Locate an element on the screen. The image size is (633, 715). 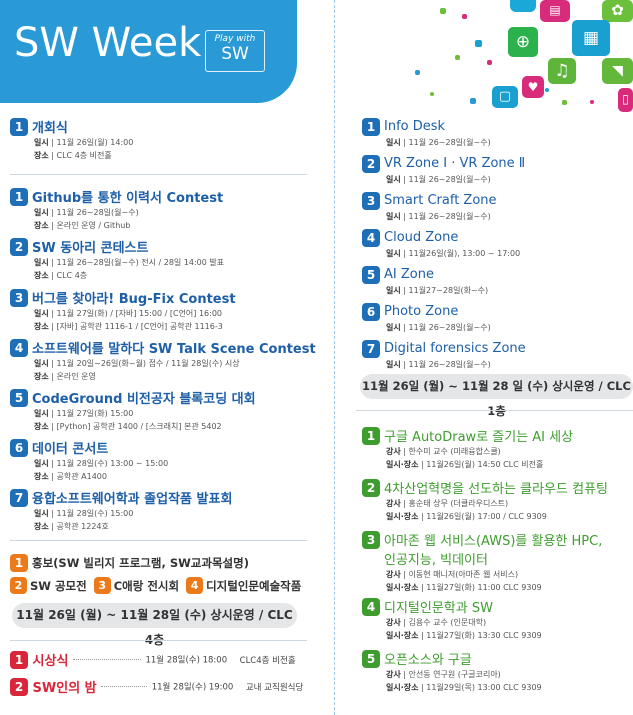
item-detail: 강사 | 이동현 매니저(아마존 웹 서비스) is located at coordinates (452, 574).